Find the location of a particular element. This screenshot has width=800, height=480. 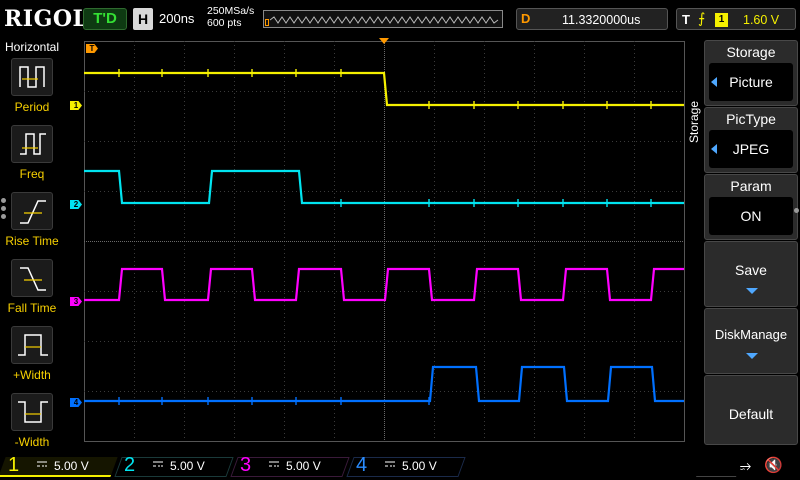

ch2-scale: 5.00 V is located at coordinates (187, 466).